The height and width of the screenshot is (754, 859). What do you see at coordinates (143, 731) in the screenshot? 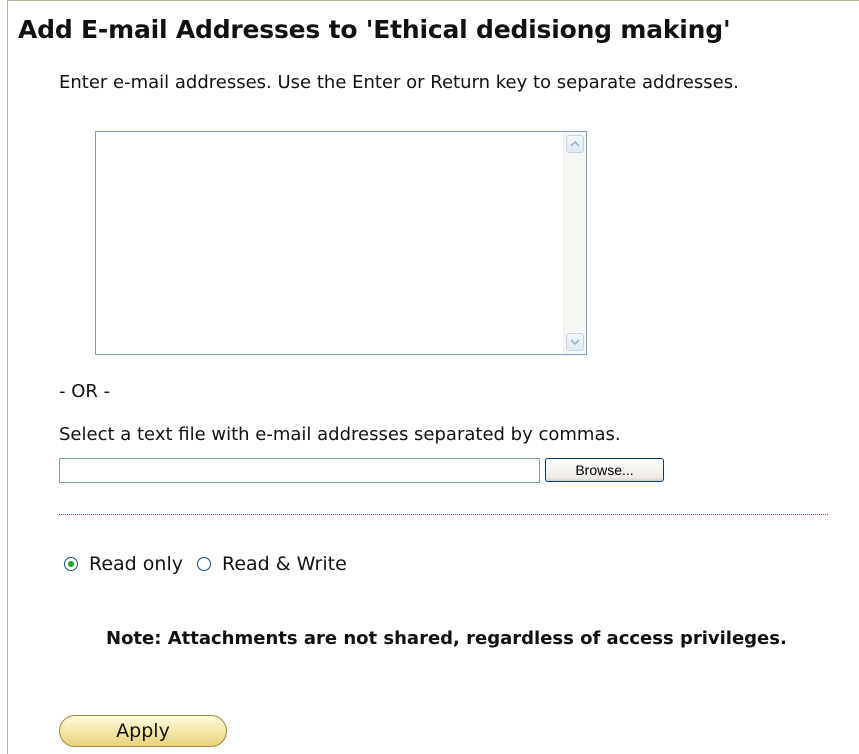
I see `apply-button: Apply` at bounding box center [143, 731].